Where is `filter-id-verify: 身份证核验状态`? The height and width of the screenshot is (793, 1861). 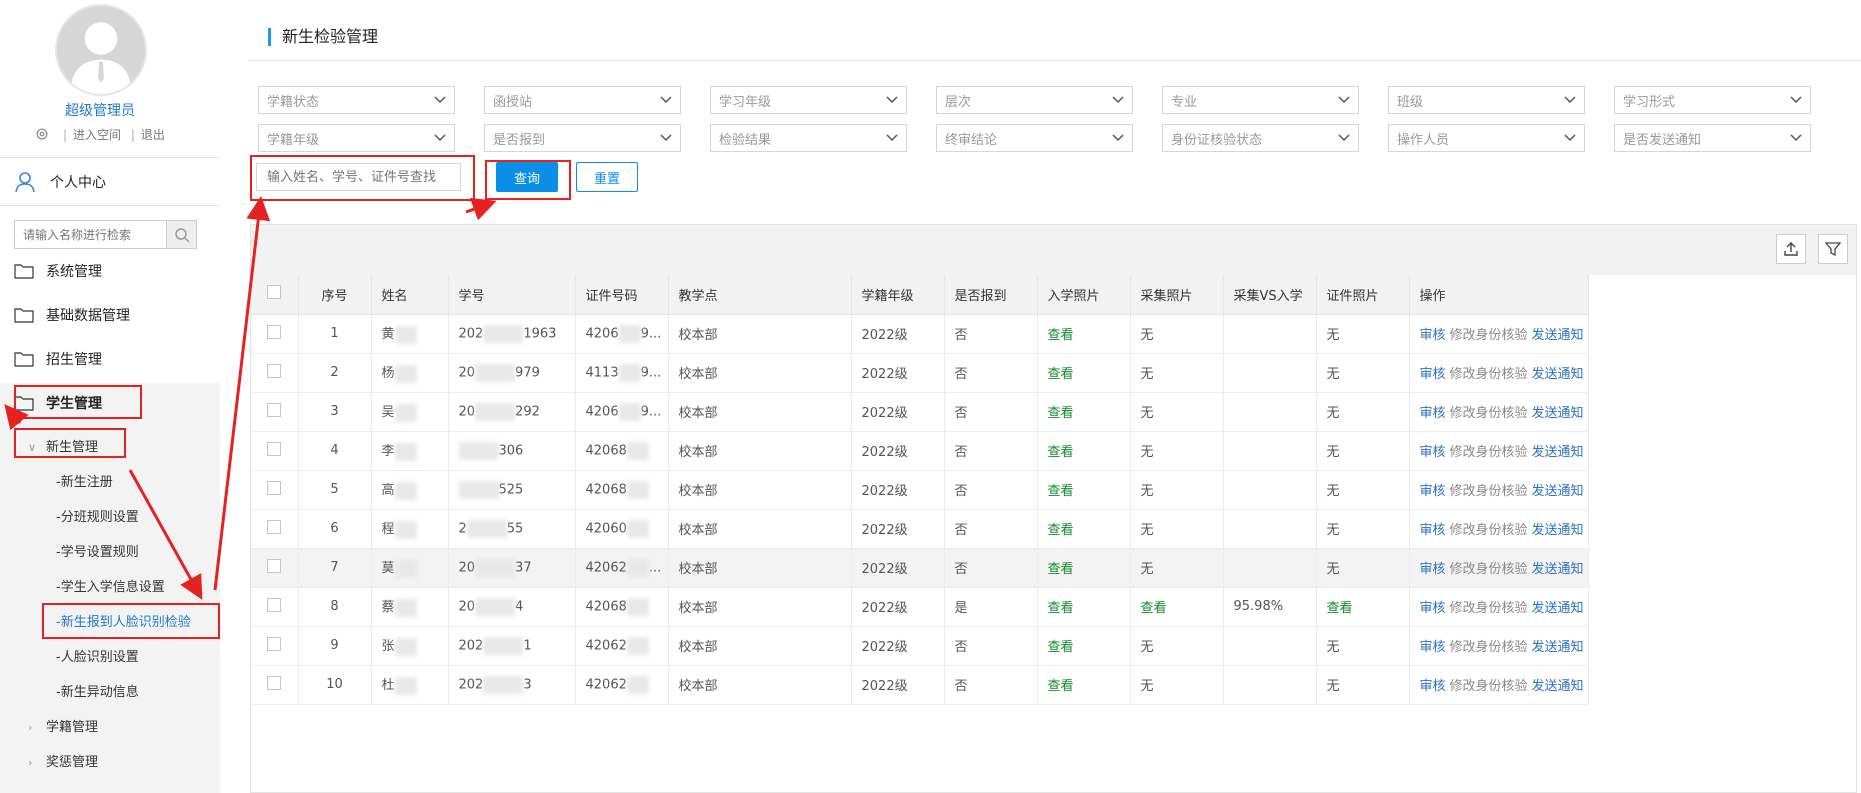 filter-id-verify: 身份证核验状态 is located at coordinates (1260, 138).